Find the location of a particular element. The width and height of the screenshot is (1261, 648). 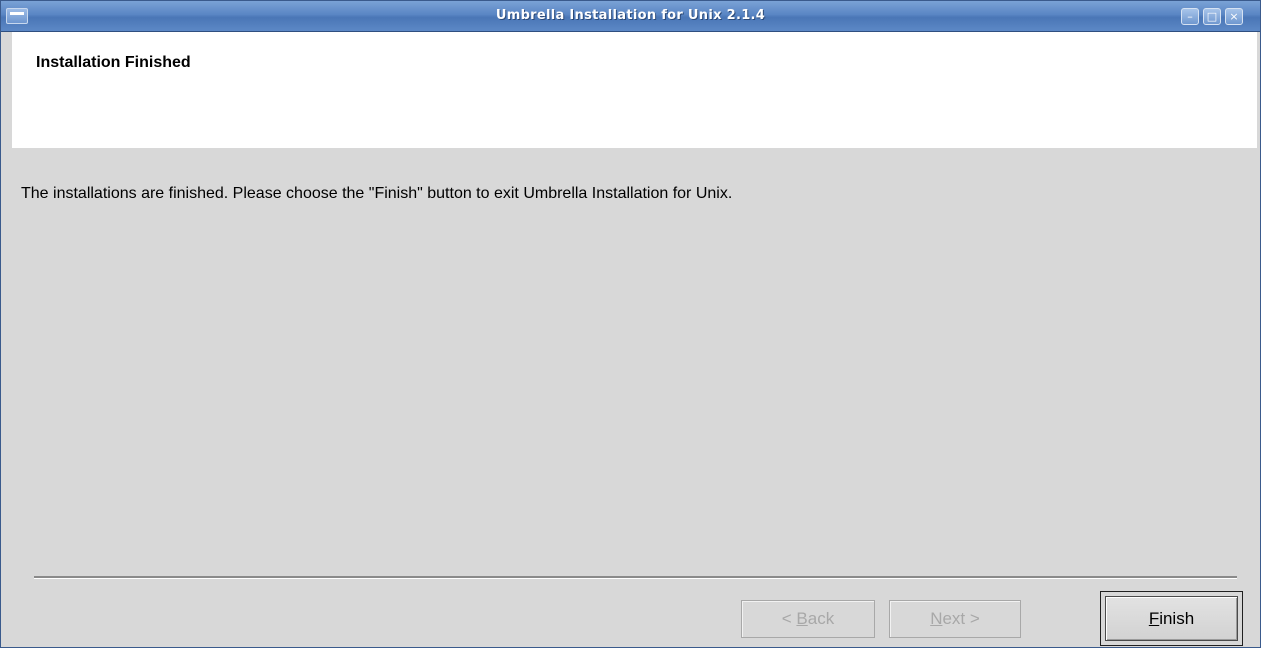

next-button: Next > is located at coordinates (955, 619).